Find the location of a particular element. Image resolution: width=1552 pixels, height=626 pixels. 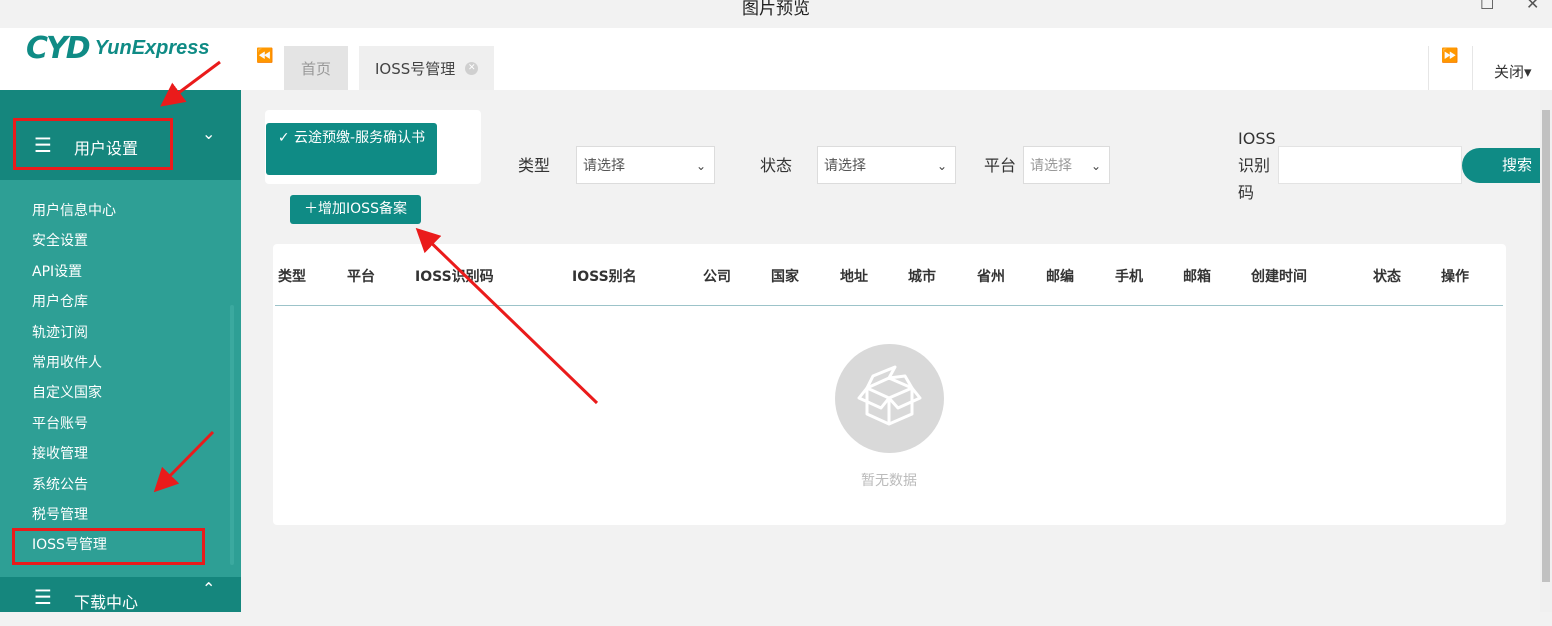

sidebar-item-receive: 接收管理 is located at coordinates (120, 454).